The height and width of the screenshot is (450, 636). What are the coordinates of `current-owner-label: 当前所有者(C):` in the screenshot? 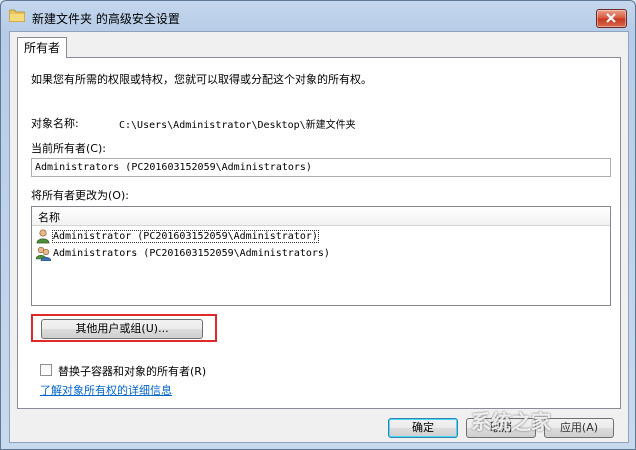 It's located at (68, 148).